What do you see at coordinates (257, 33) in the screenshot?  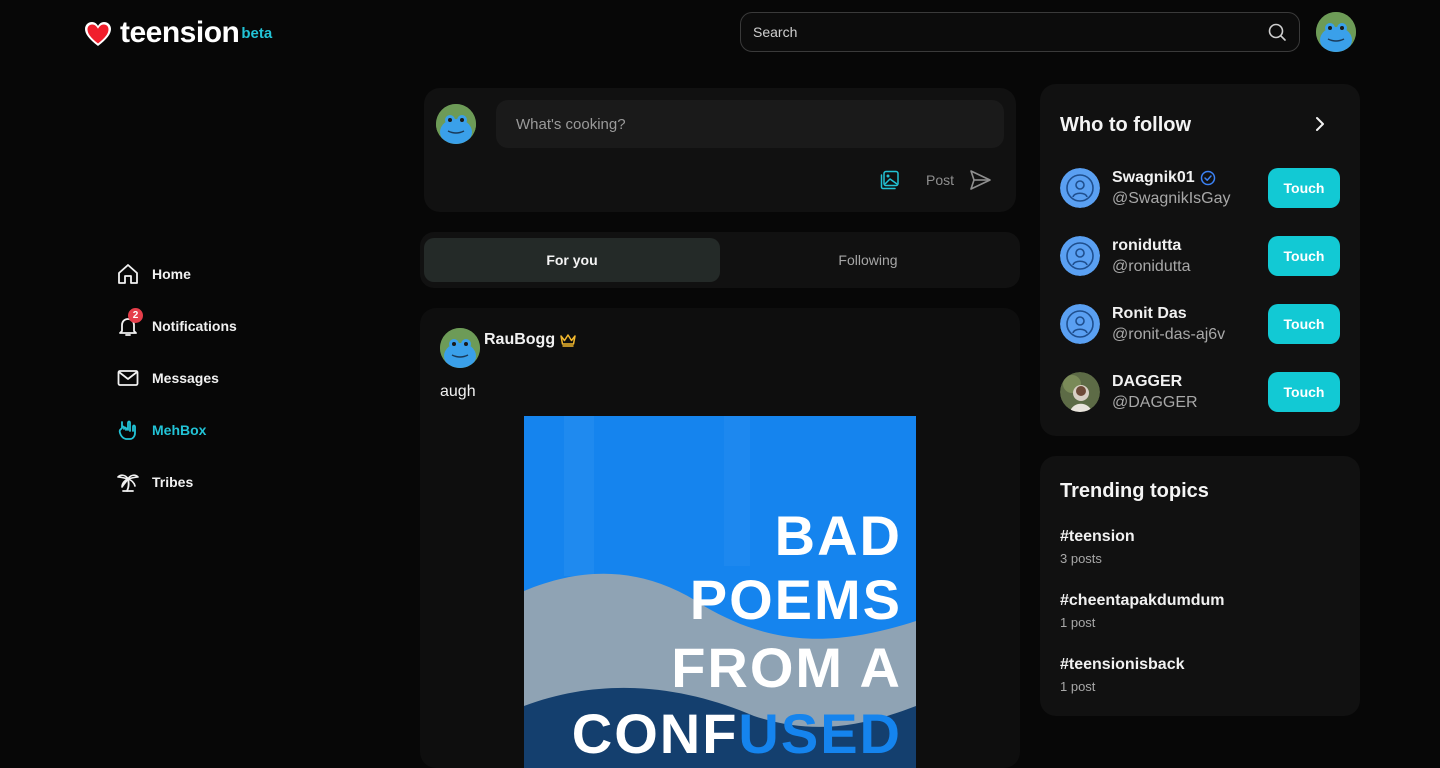 I see `beta-badge: beta` at bounding box center [257, 33].